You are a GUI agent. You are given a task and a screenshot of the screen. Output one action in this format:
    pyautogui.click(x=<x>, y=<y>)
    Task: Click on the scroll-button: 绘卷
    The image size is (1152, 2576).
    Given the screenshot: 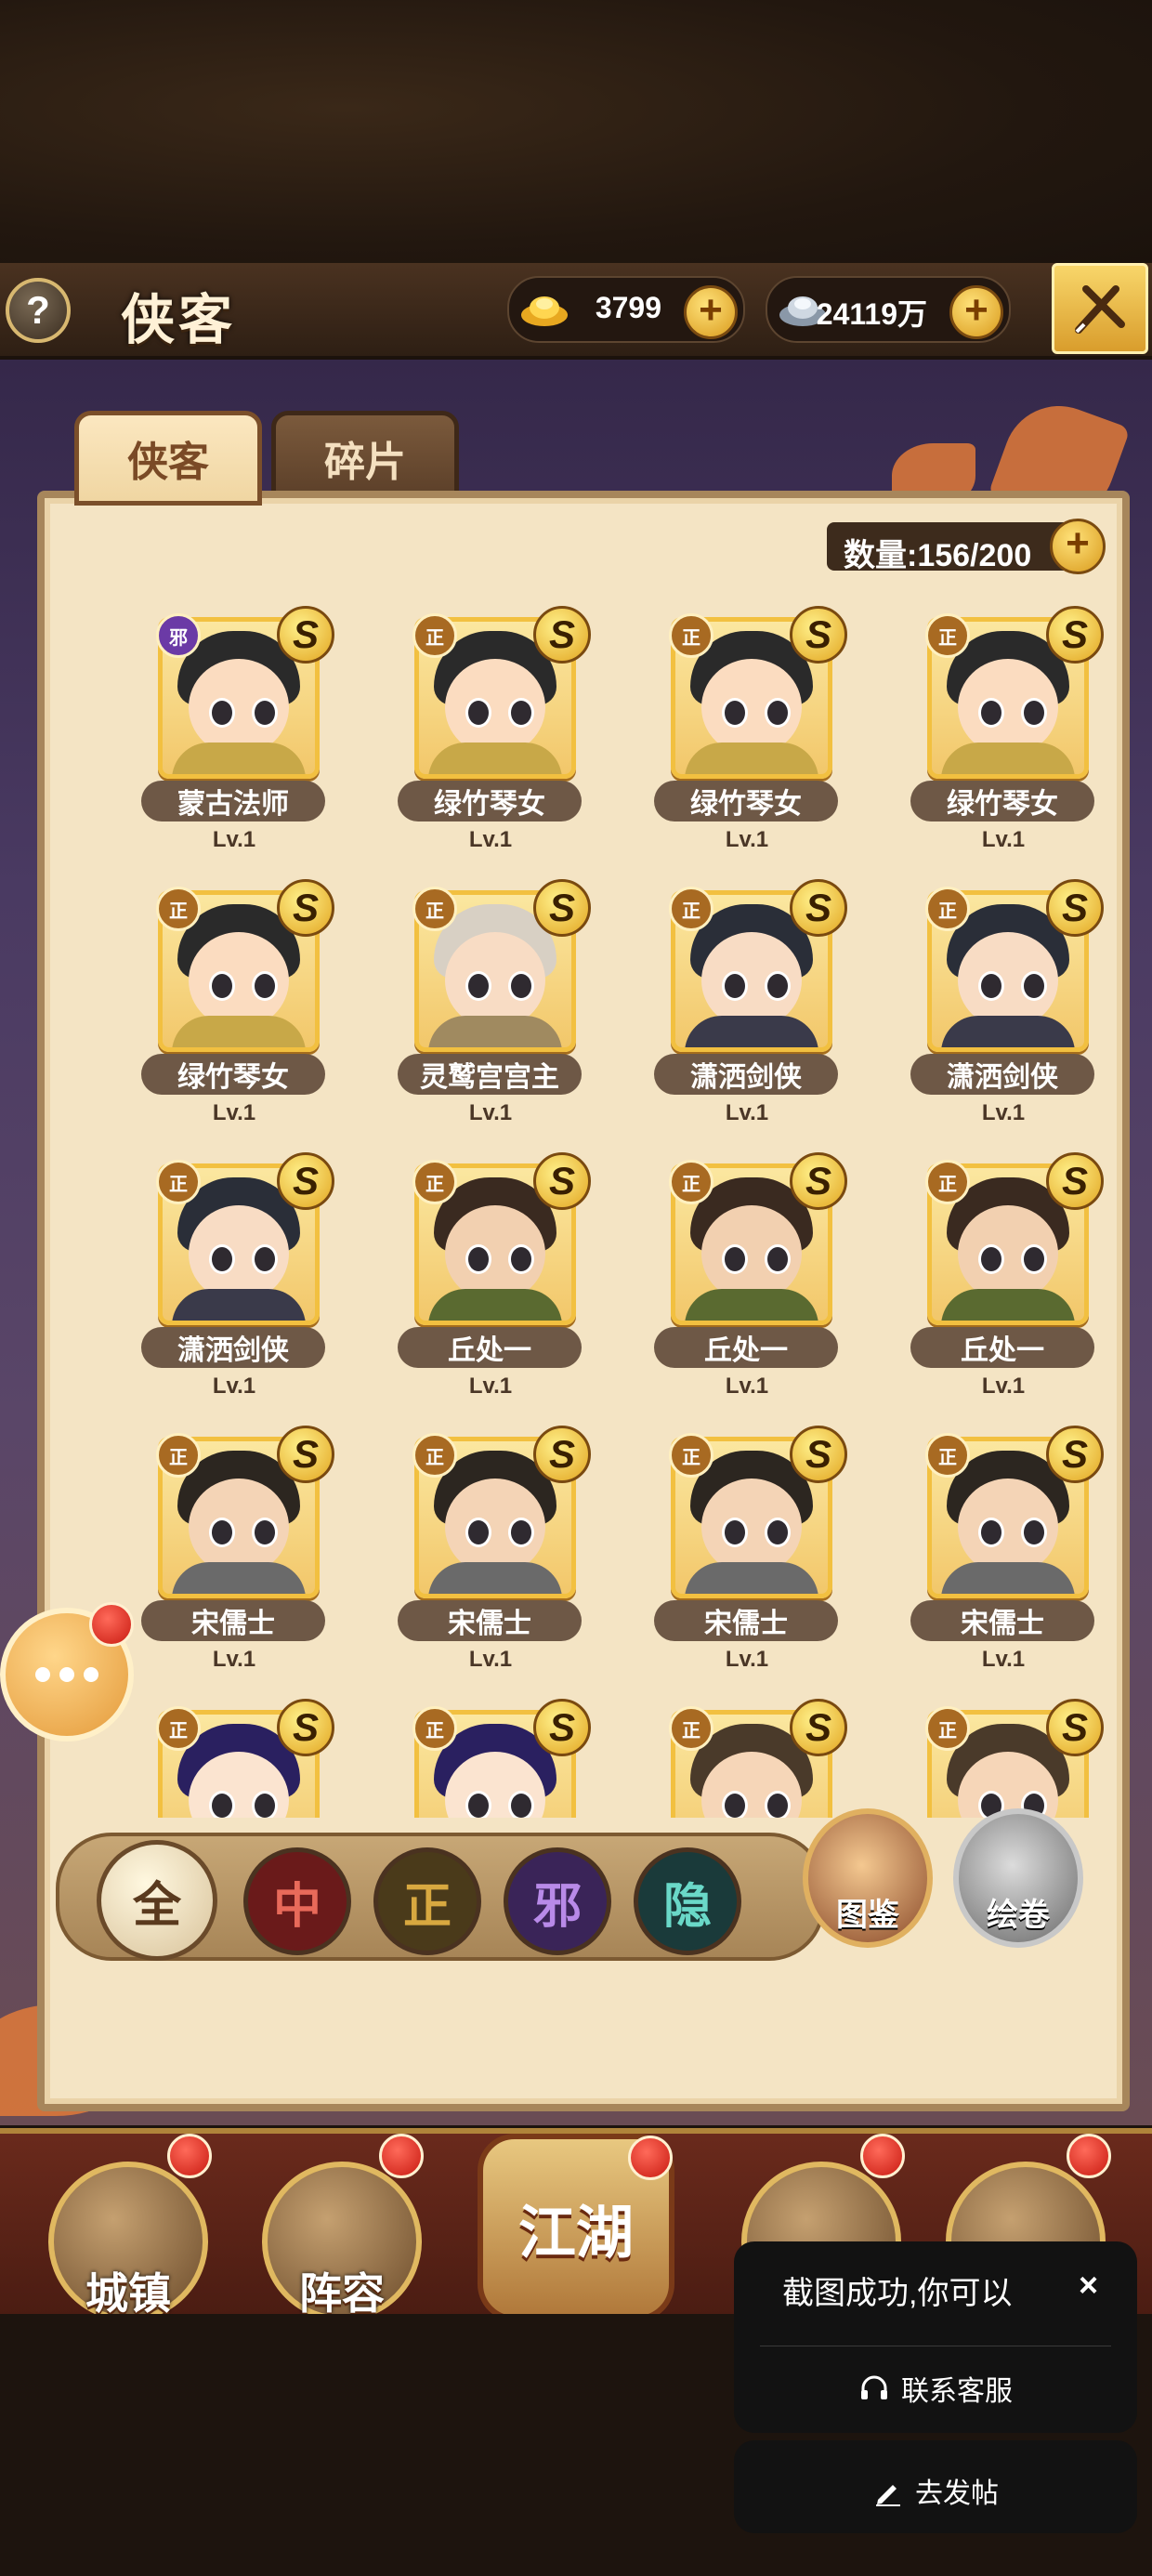 What is the action you would take?
    pyautogui.click(x=1018, y=1878)
    